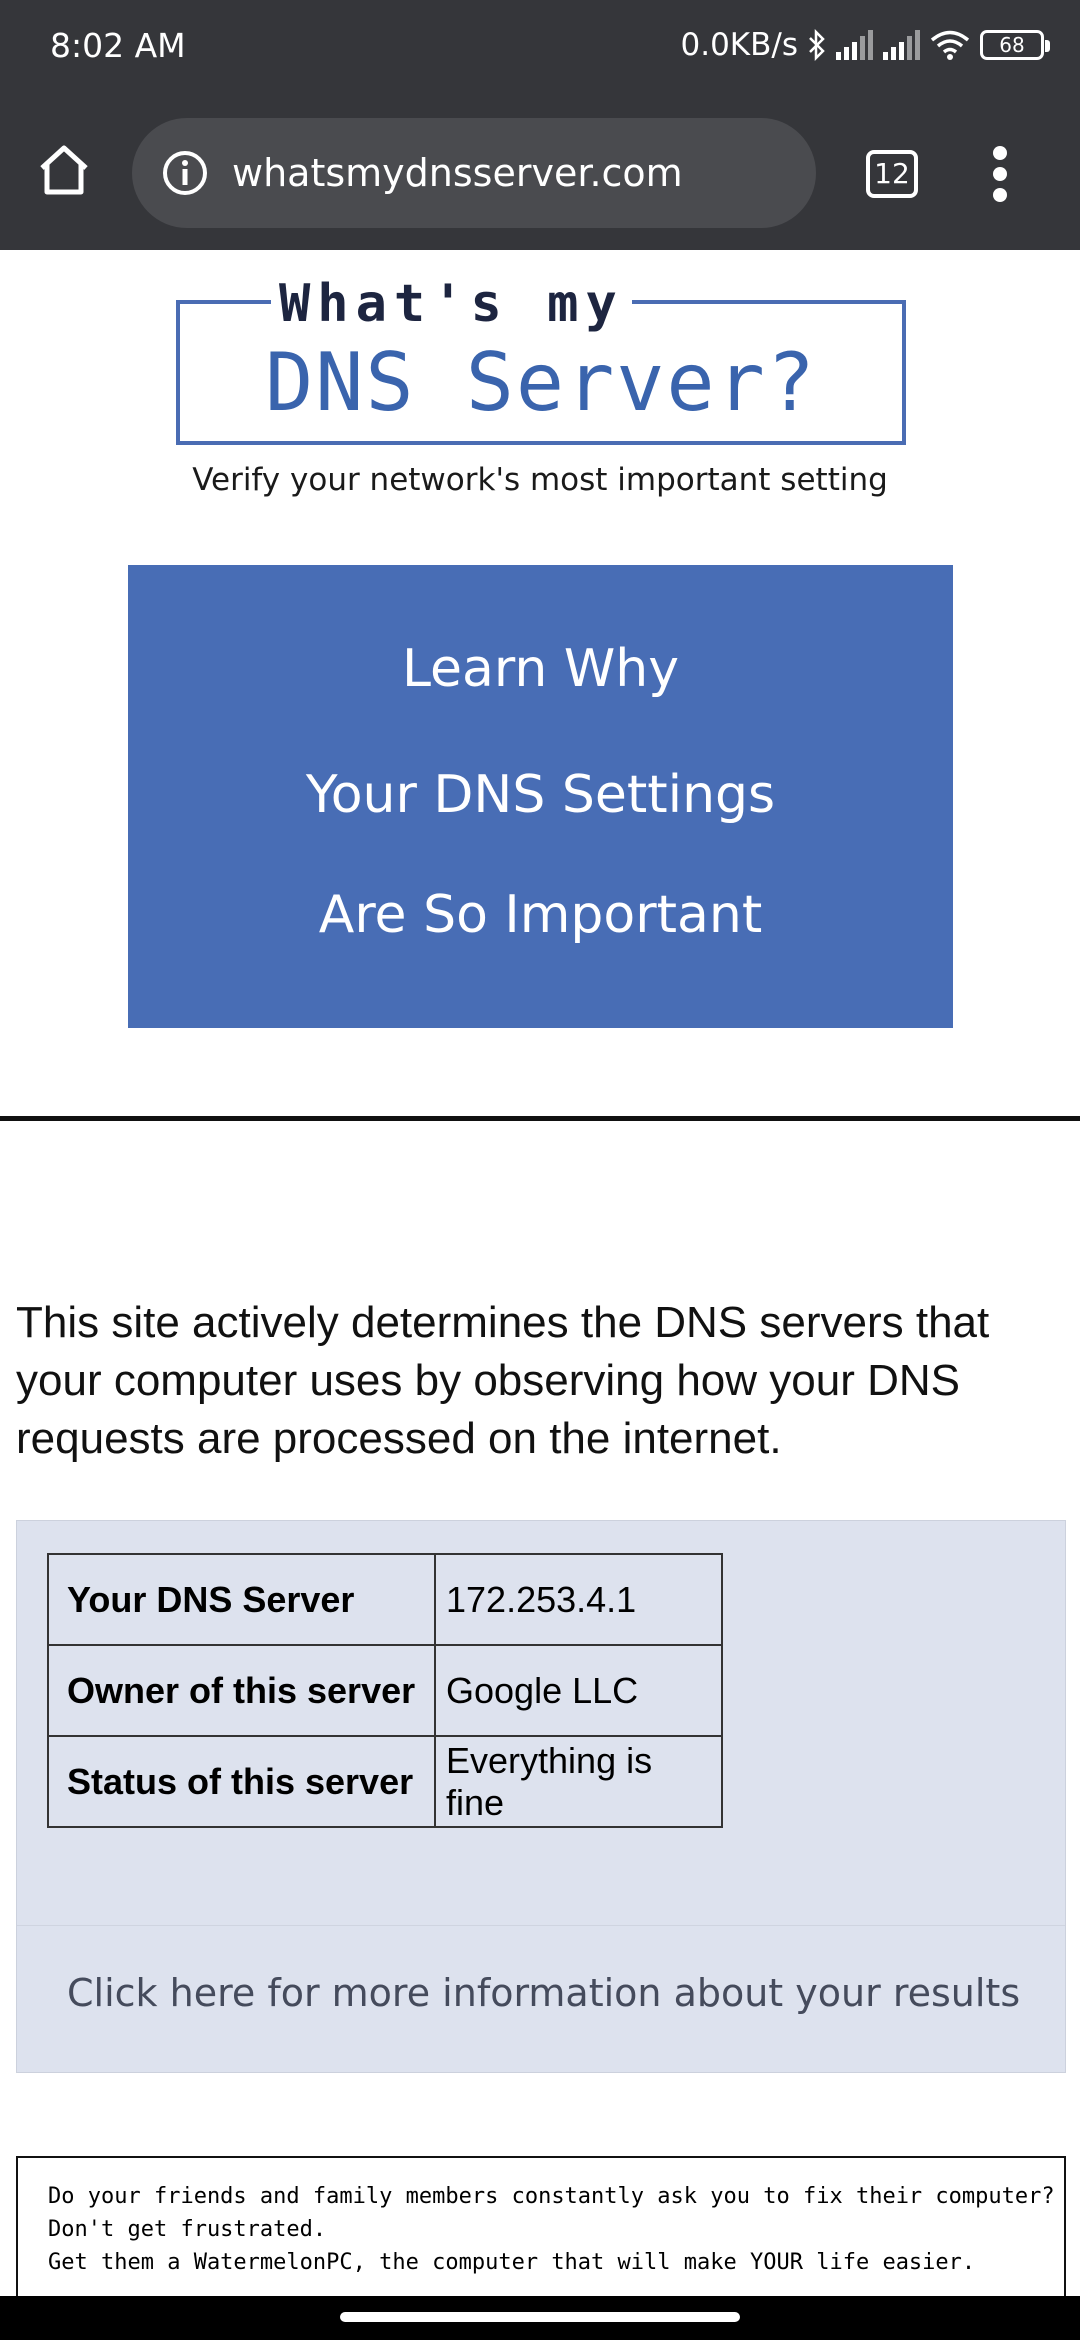 This screenshot has height=2340, width=1080. I want to click on battery-icon: 68, so click(1015, 45).